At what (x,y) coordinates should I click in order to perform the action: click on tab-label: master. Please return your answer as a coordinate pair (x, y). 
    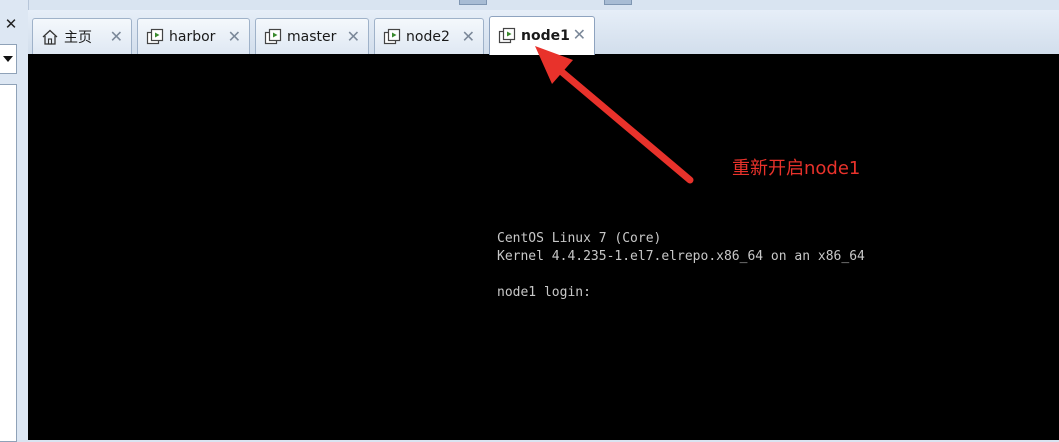
    Looking at the image, I should click on (312, 36).